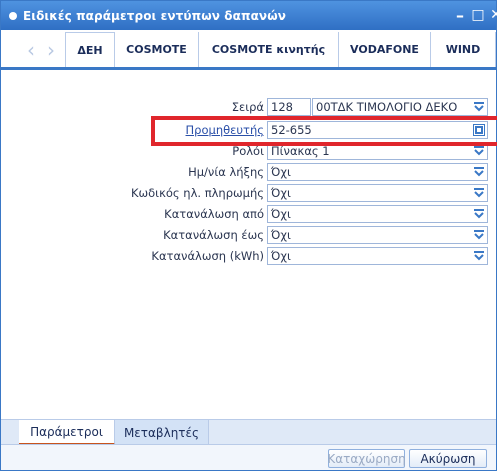  Describe the element at coordinates (281, 214) in the screenshot. I see `consumption-from-value: Όχι` at that location.